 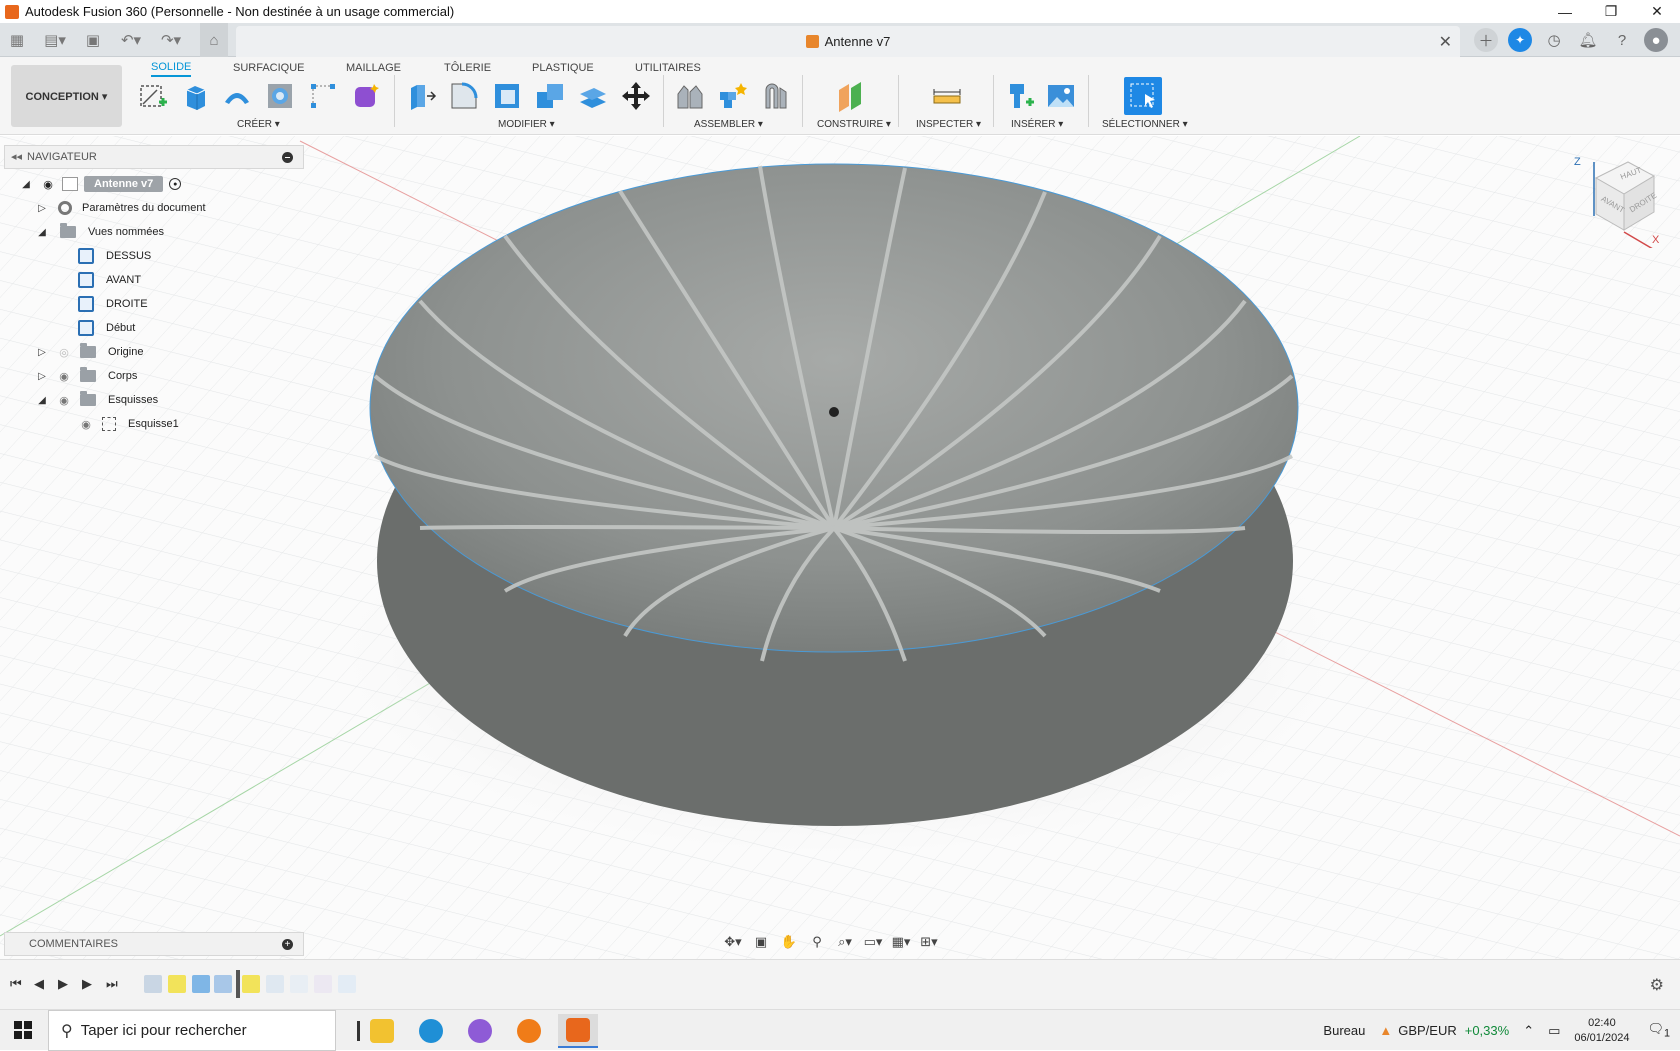 What do you see at coordinates (848, 41) in the screenshot?
I see `document-tab: Antenne v7 ✕` at bounding box center [848, 41].